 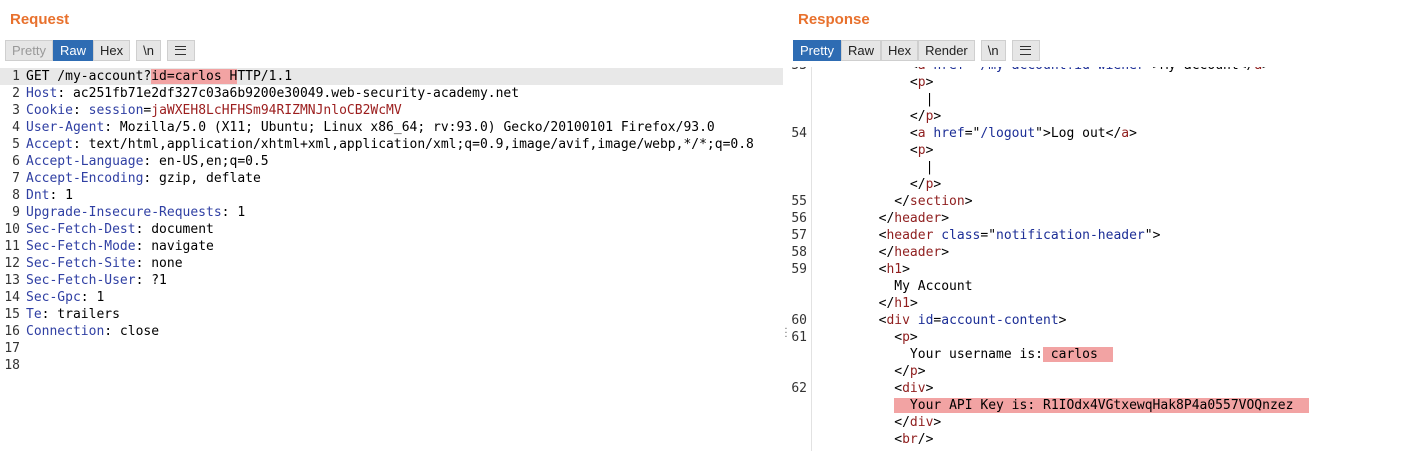 What do you see at coordinates (391, 263) in the screenshot?
I see `code-line: 12 Sec-Fetch-Site: none` at bounding box center [391, 263].